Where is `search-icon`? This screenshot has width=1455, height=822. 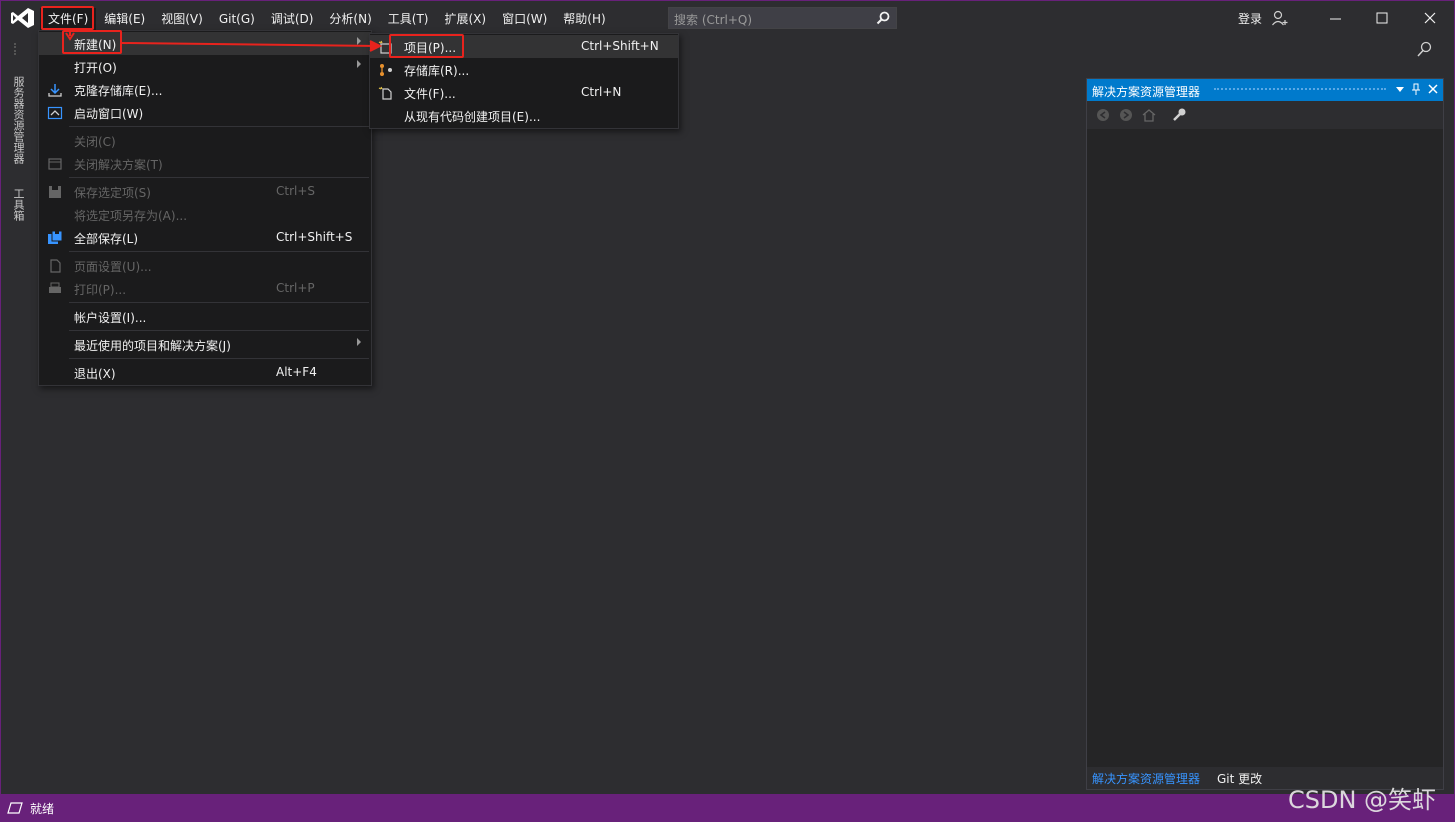
search-icon is located at coordinates (883, 18).